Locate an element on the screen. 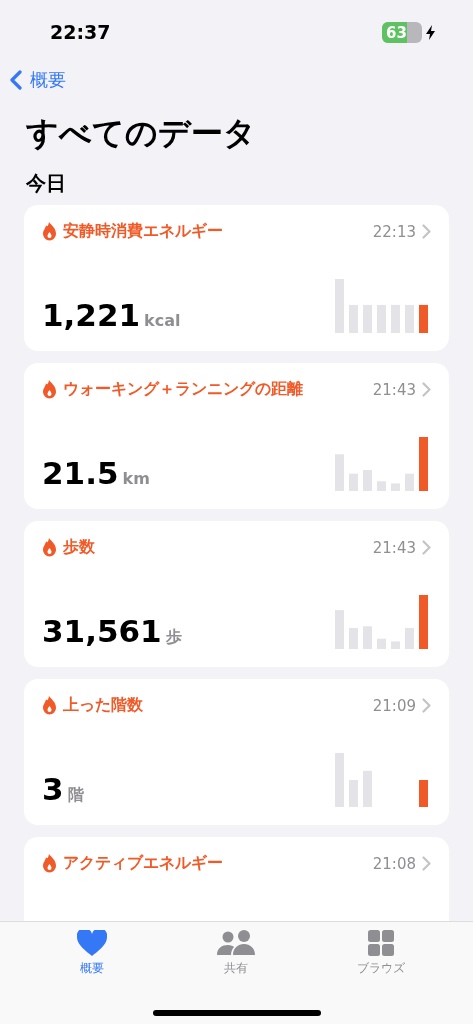 This screenshot has width=473, height=1024. page-title: すべてのデータ is located at coordinates (141, 133).